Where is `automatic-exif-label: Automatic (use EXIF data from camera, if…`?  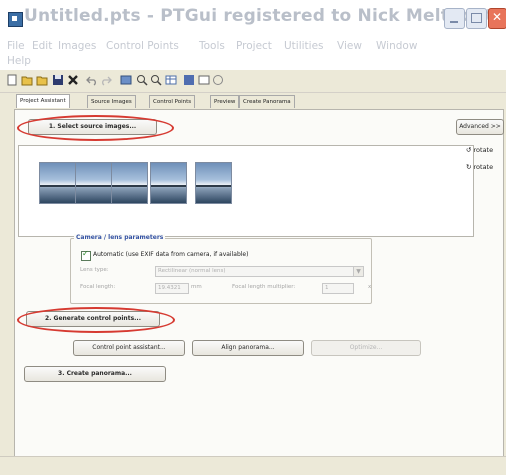 automatic-exif-label: Automatic (use EXIF data from camera, if… is located at coordinates (171, 254).